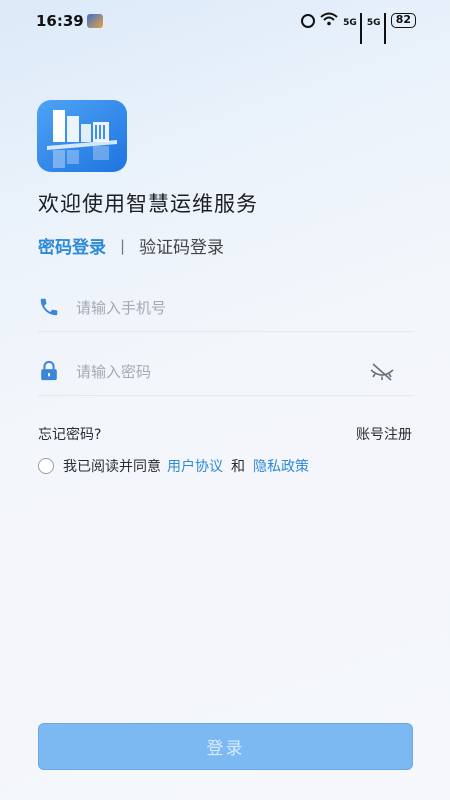 The height and width of the screenshot is (800, 450). Describe the element at coordinates (131, 246) in the screenshot. I see `login-tabs: 密码登录 | 验证码登录` at that location.